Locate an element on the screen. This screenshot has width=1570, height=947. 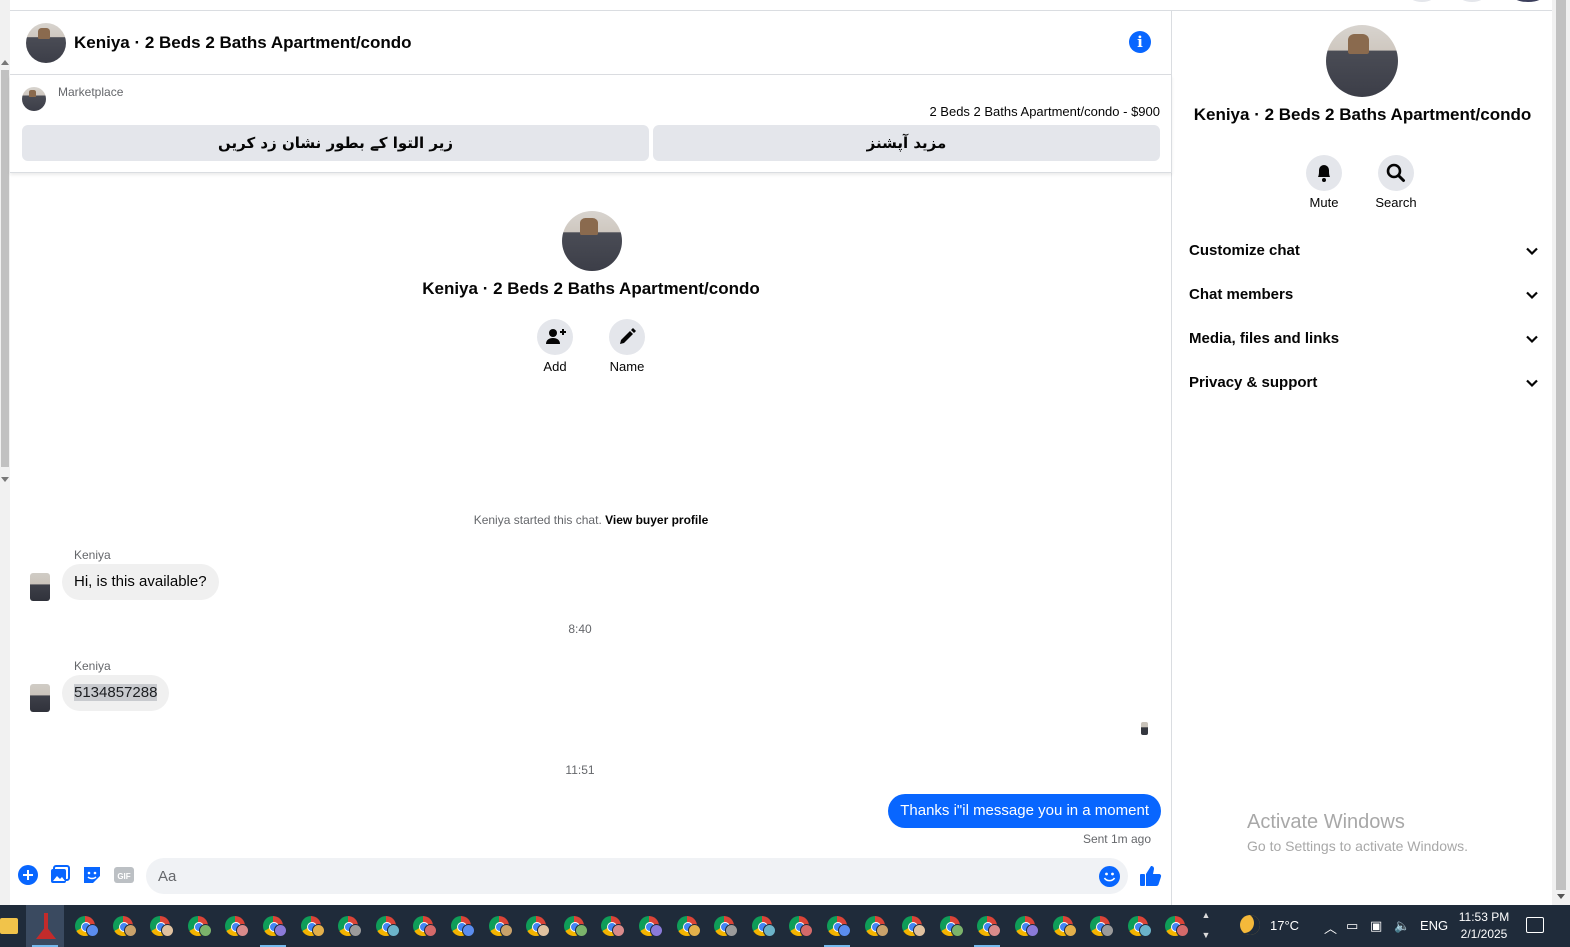
right-scrollbar is located at coordinates (1561, 452).